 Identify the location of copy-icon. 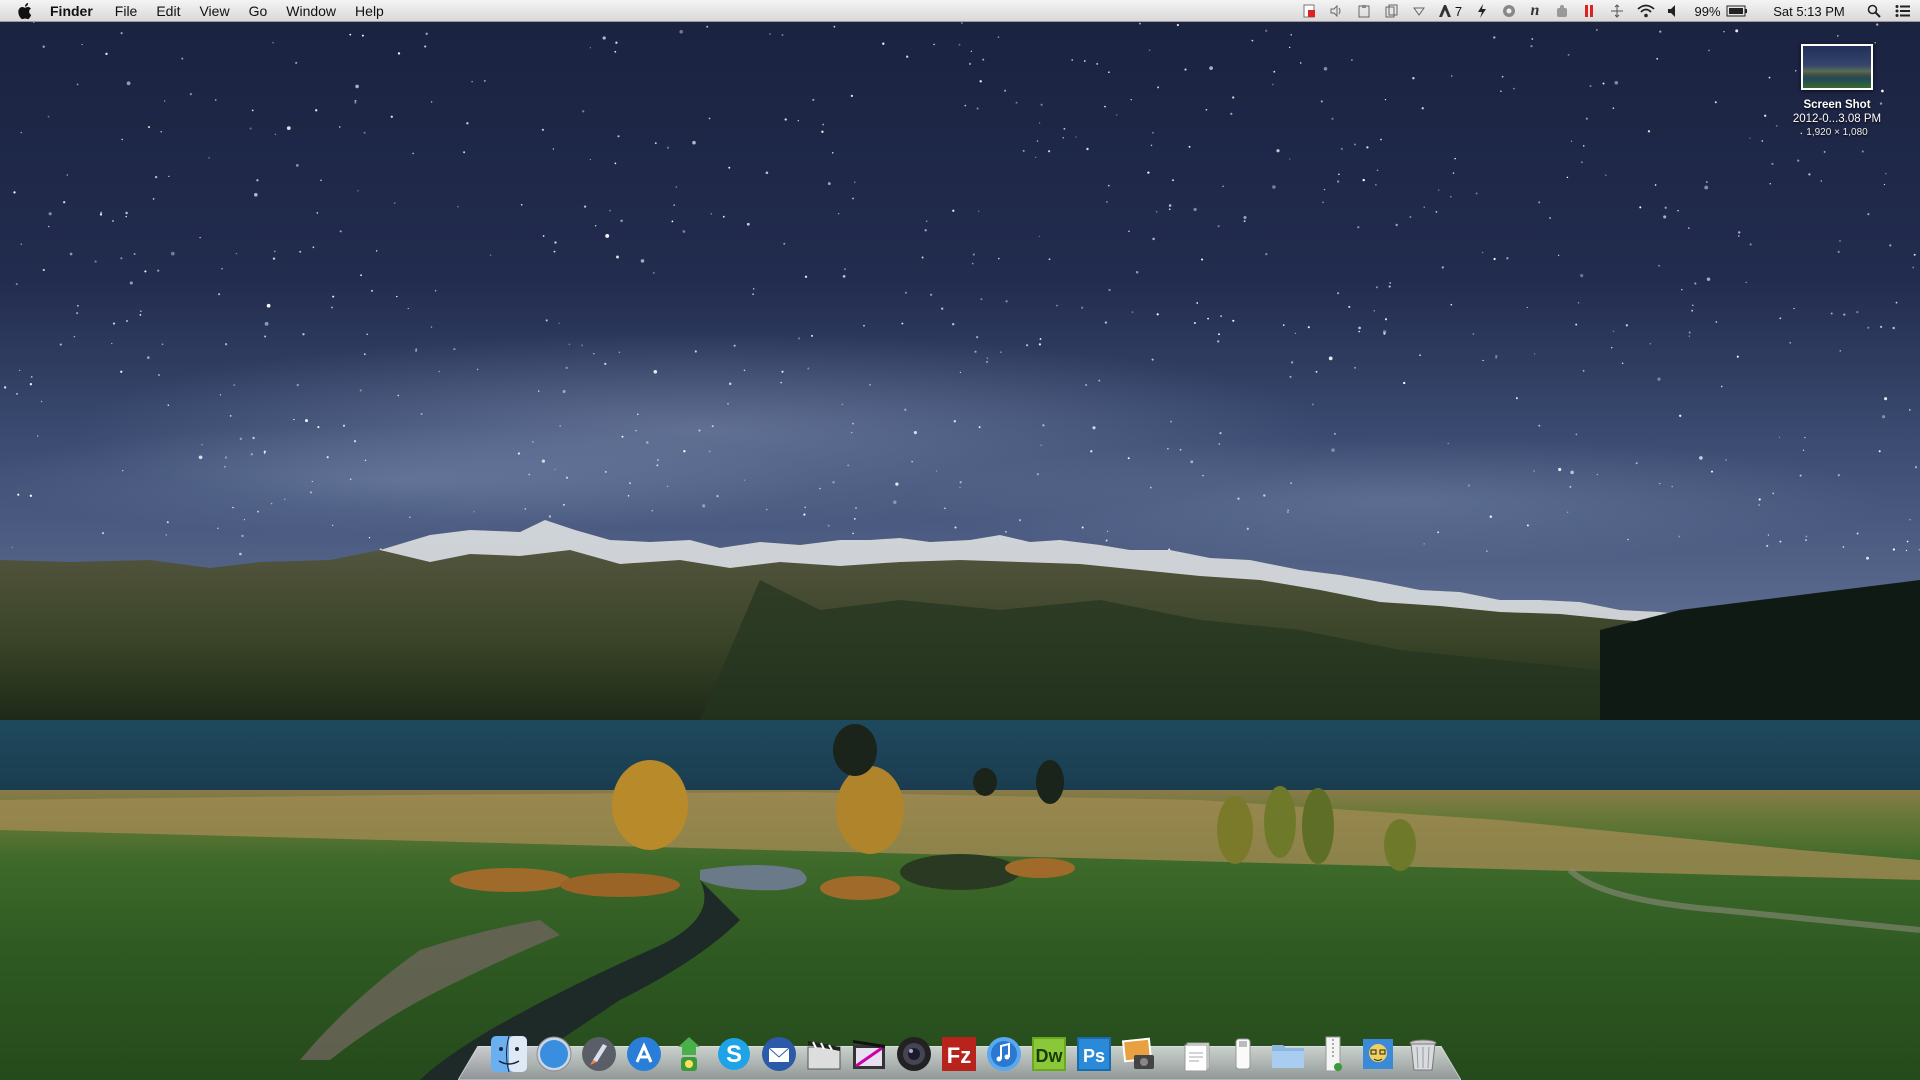
(1392, 11).